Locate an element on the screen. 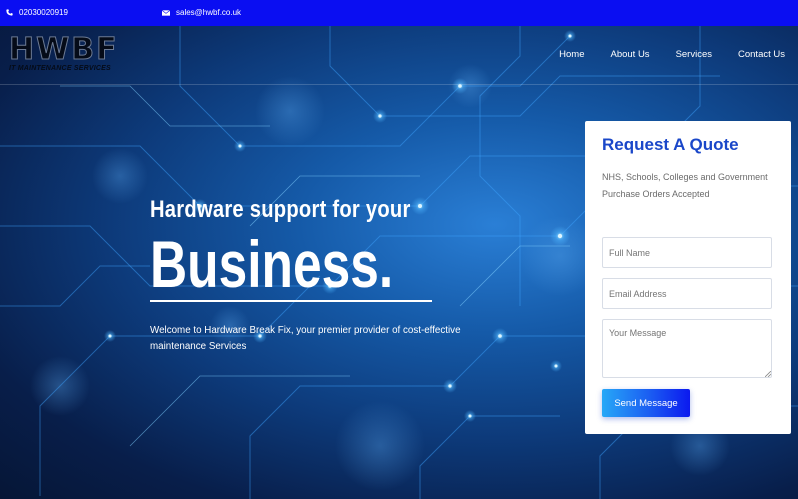 The image size is (798, 499). hwbf-logo: HWBF IT MAINTENANCE SERVICES is located at coordinates (64, 52).